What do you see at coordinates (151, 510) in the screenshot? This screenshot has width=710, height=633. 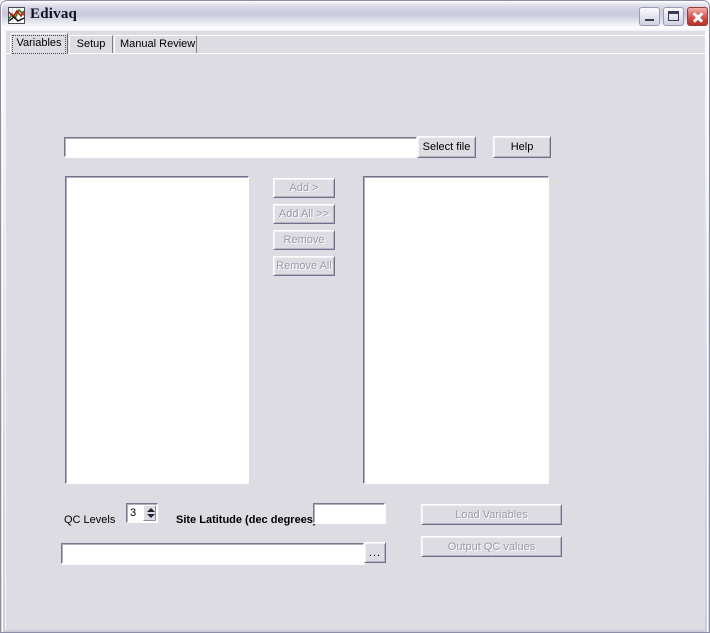 I see `spin-up-icon` at bounding box center [151, 510].